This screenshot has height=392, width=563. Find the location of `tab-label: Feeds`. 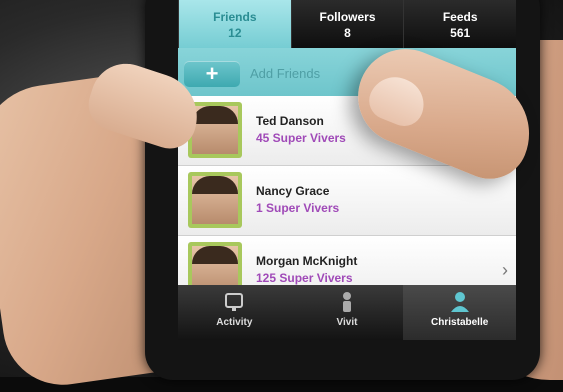

tab-label: Feeds is located at coordinates (460, 17).